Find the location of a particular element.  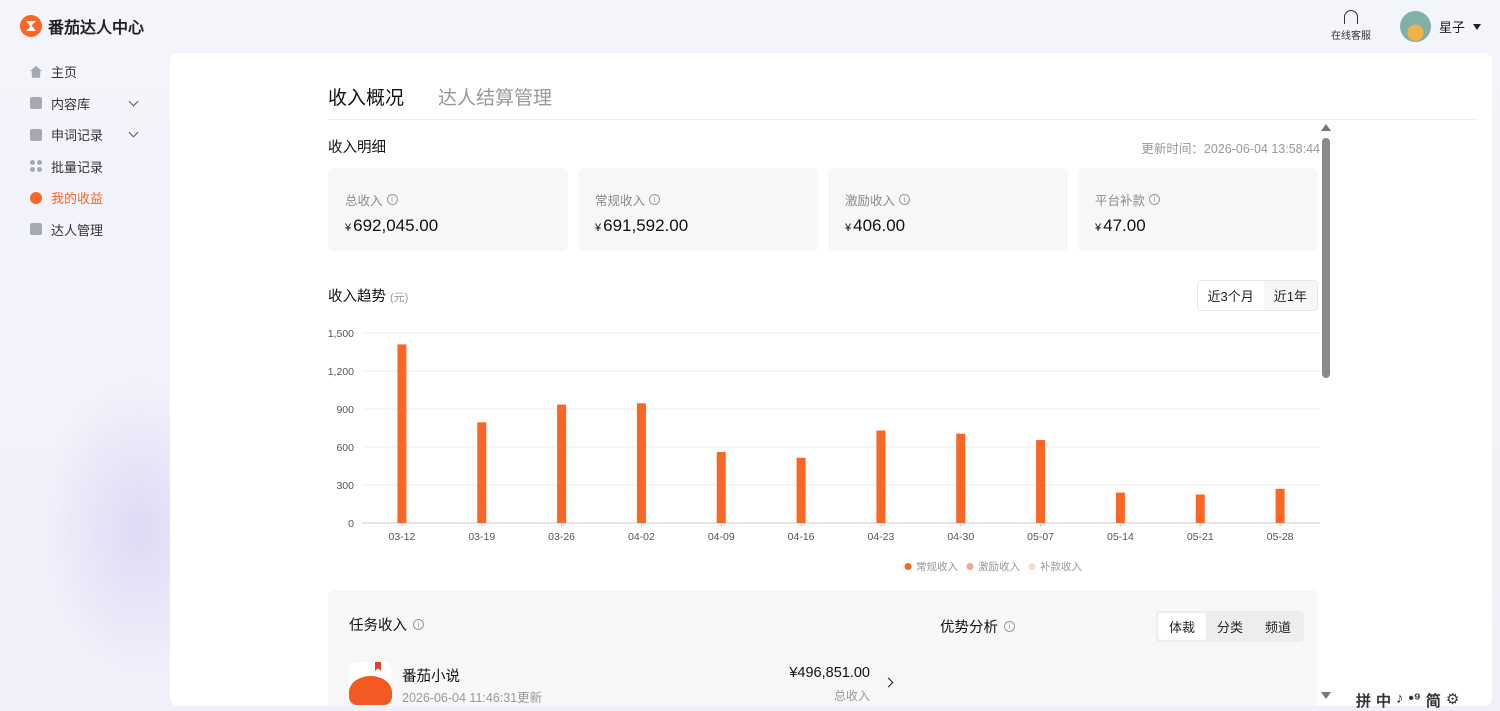

segment-genre-button: 体裁 is located at coordinates (1182, 626).